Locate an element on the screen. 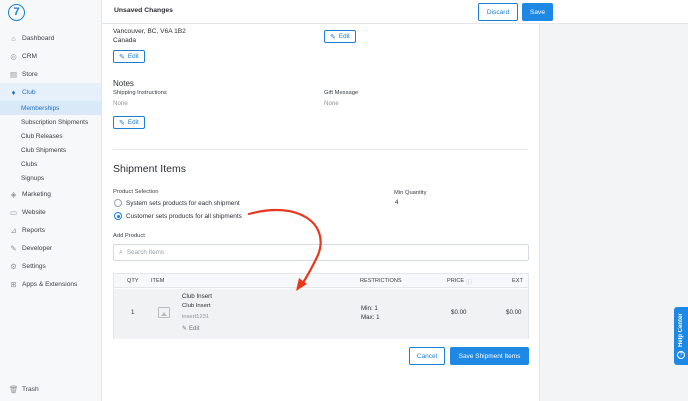 The image size is (688, 401). radio-customer-sets-products: Customer sets products for all shipments is located at coordinates (178, 216).